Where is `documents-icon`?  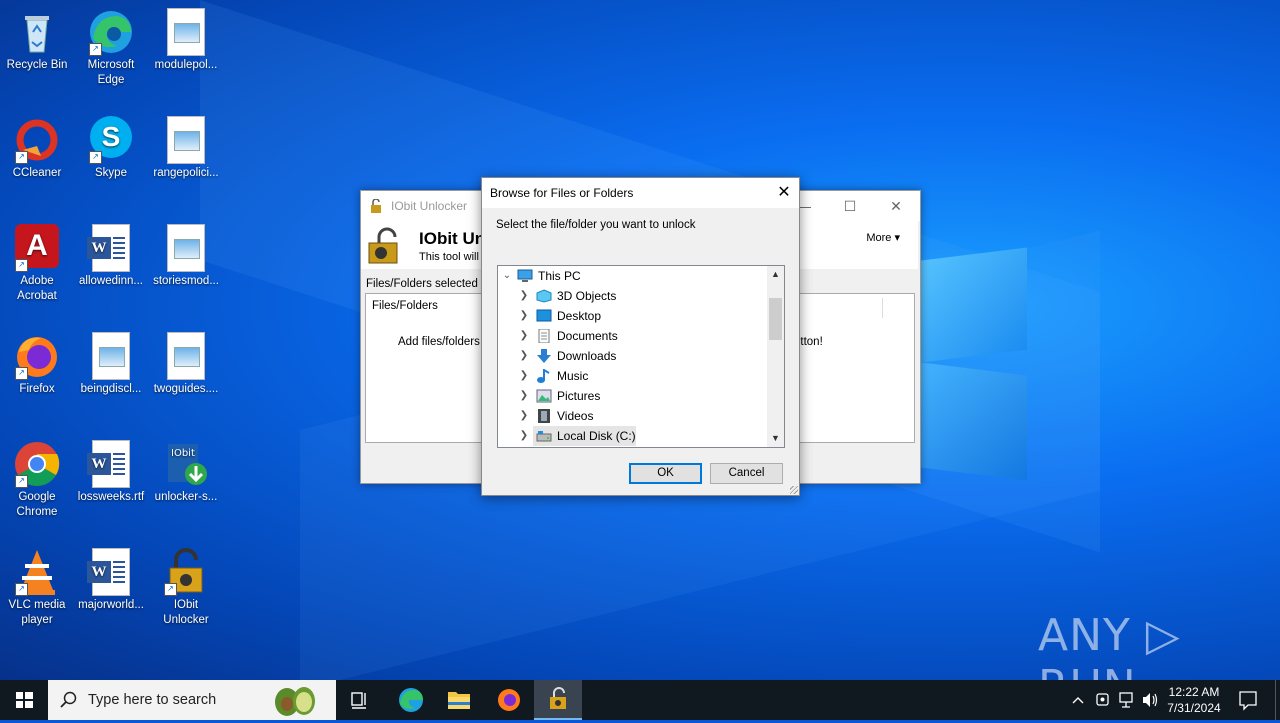
documents-icon is located at coordinates (544, 336).